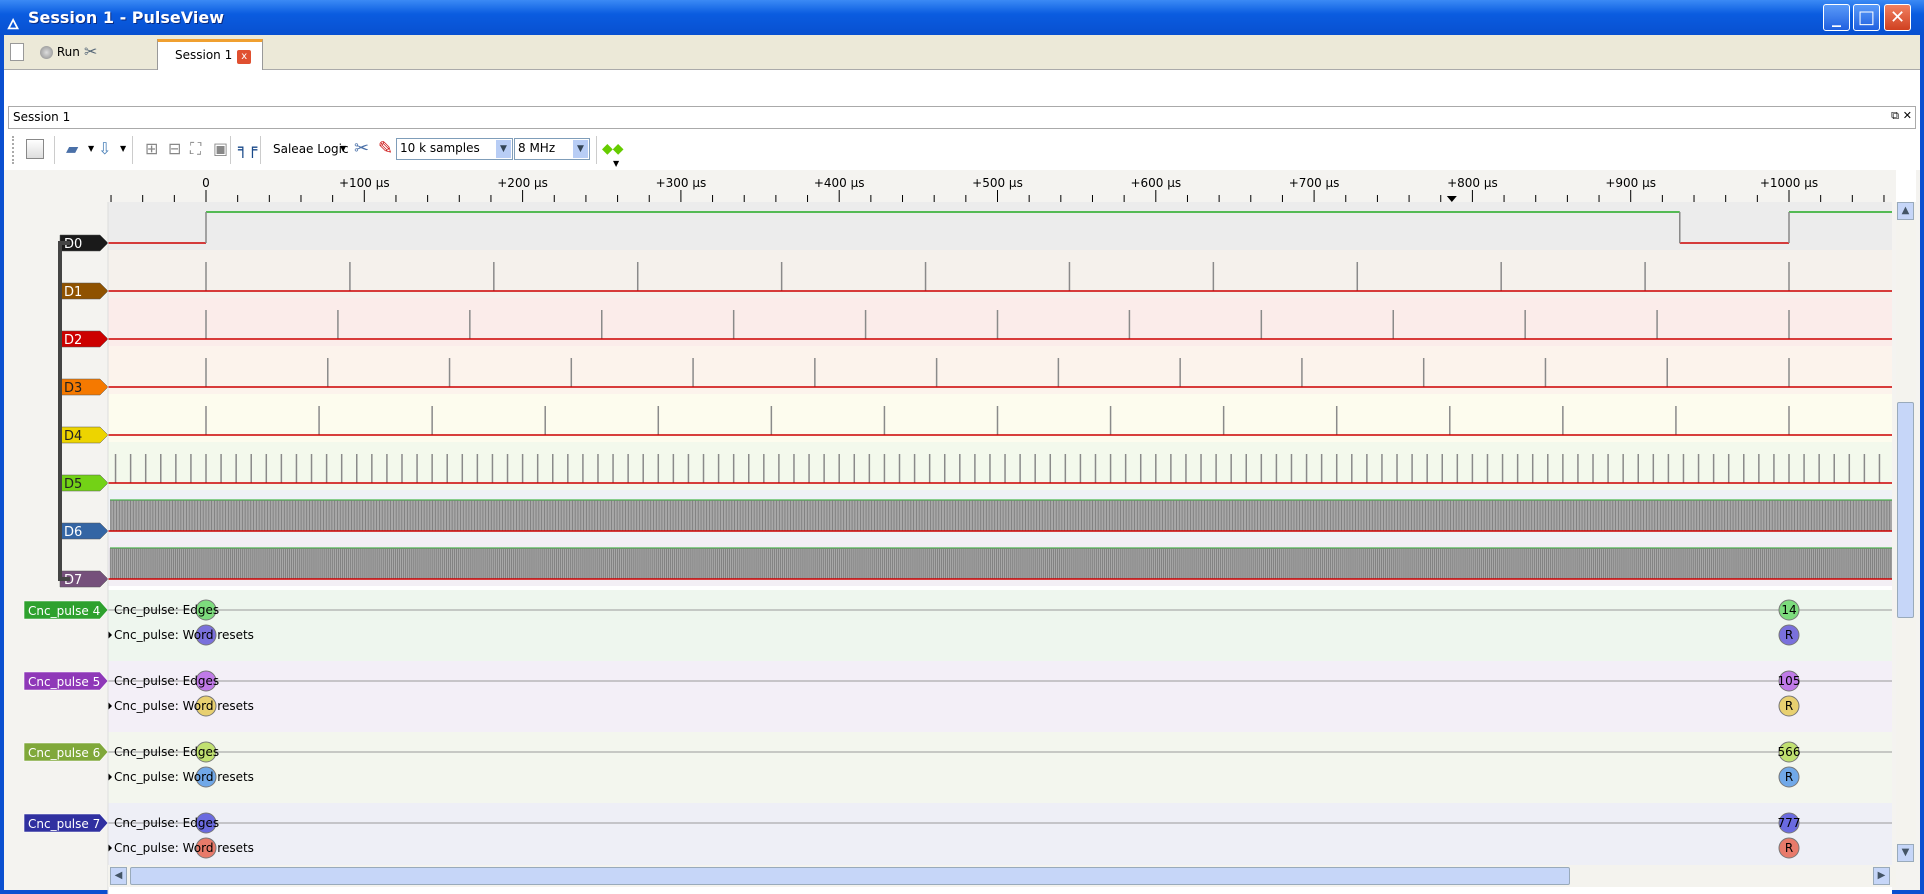  What do you see at coordinates (84, 435) in the screenshot?
I see `channel-label-D4: D4` at bounding box center [84, 435].